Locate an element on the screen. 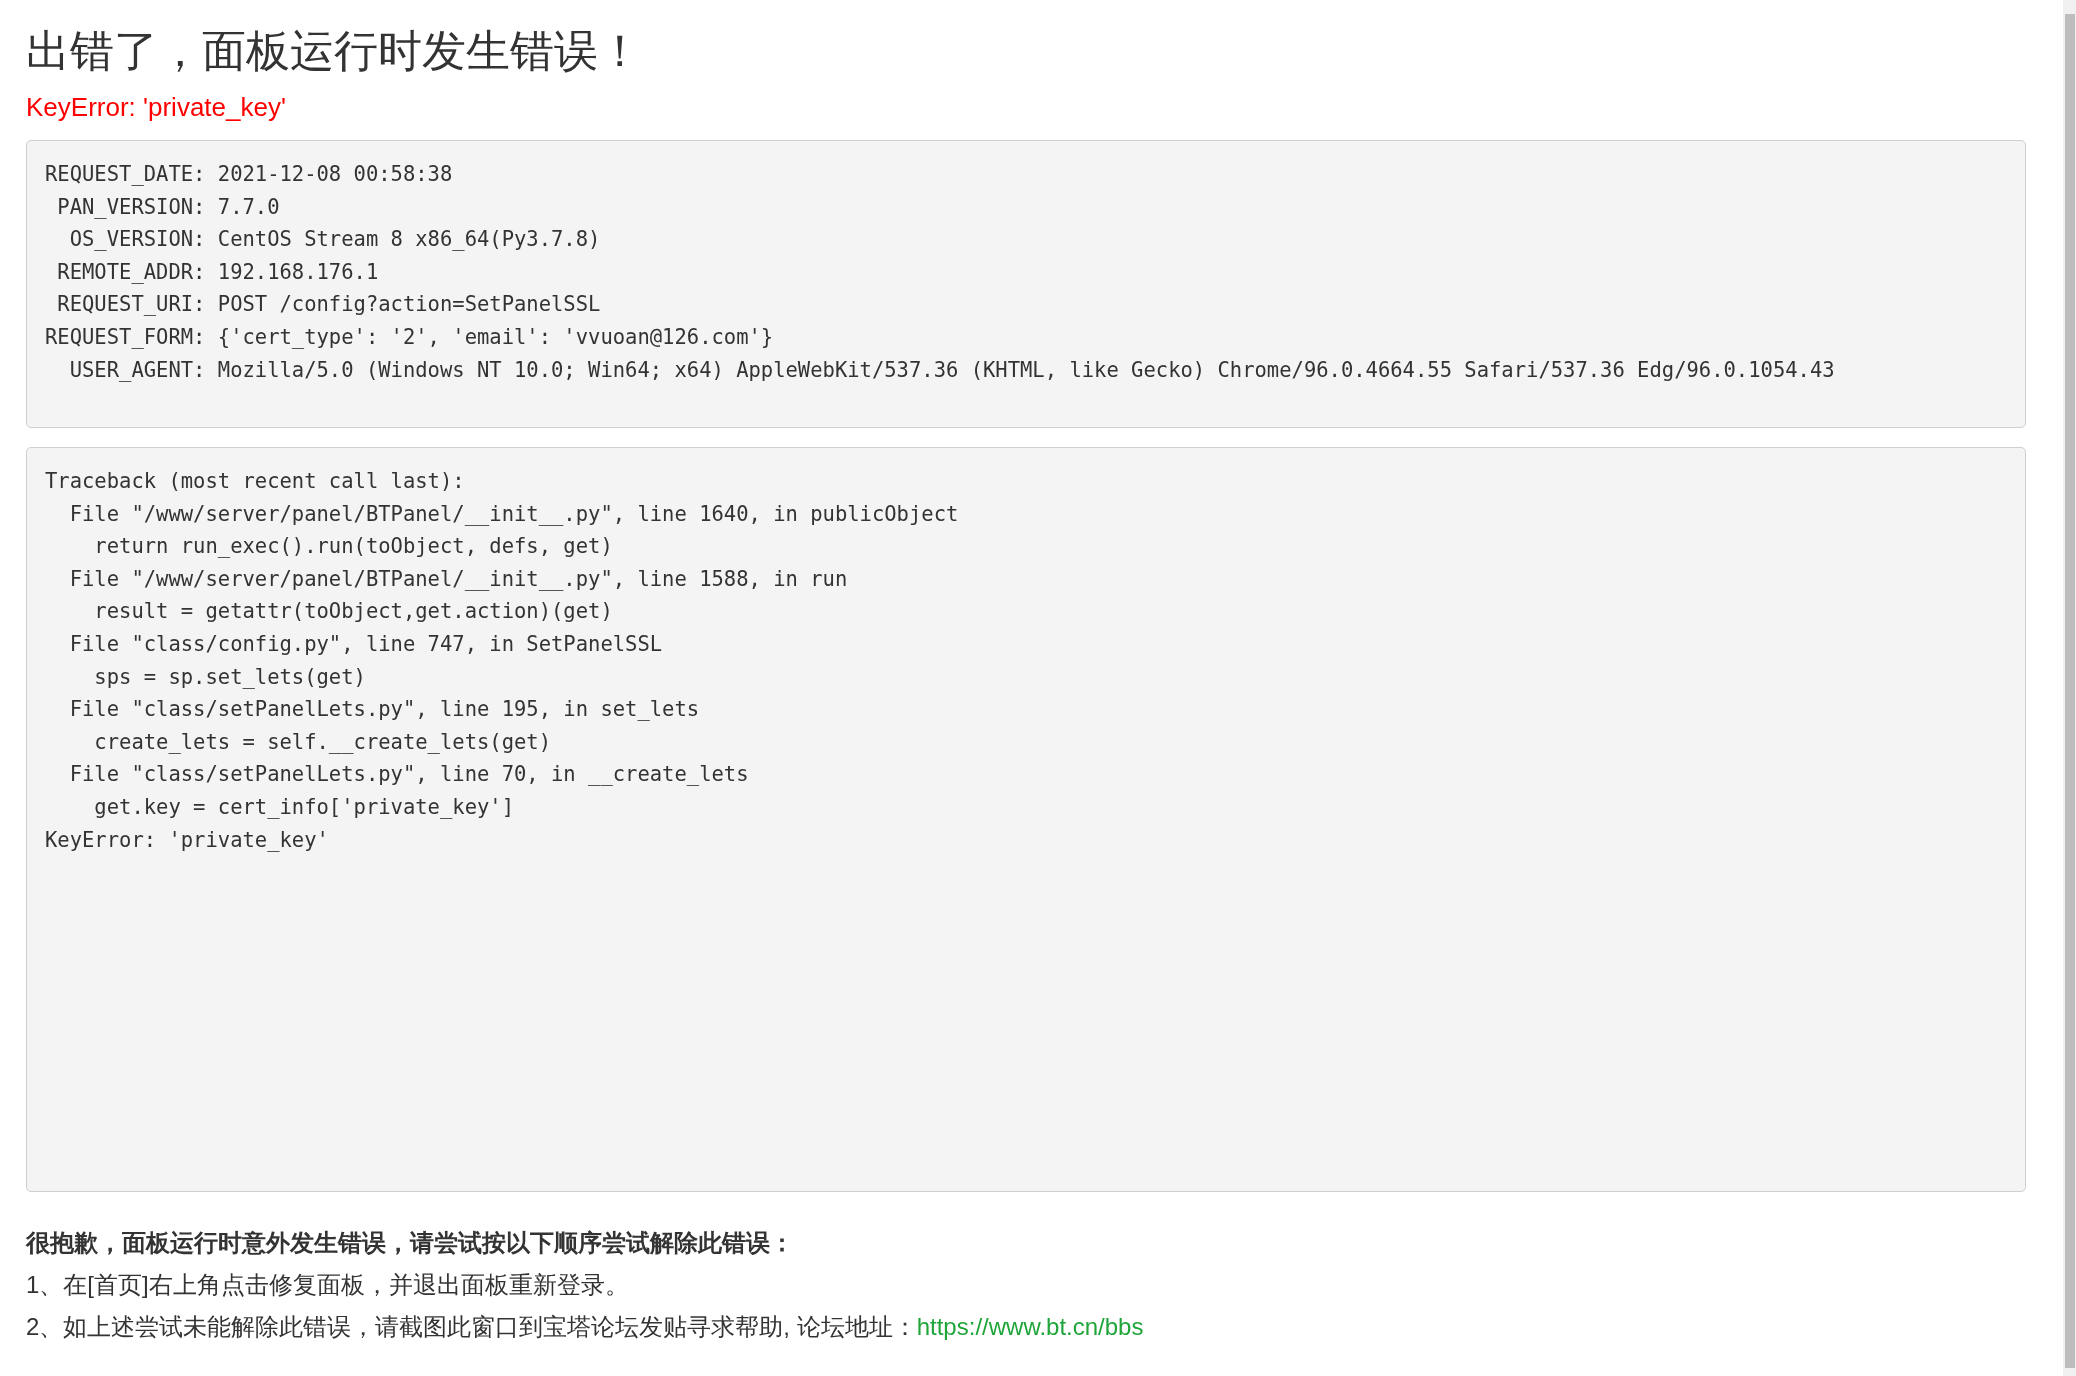 This screenshot has width=2076, height=1376. code-line: sps = sp.set_lets(get) is located at coordinates (229, 677).